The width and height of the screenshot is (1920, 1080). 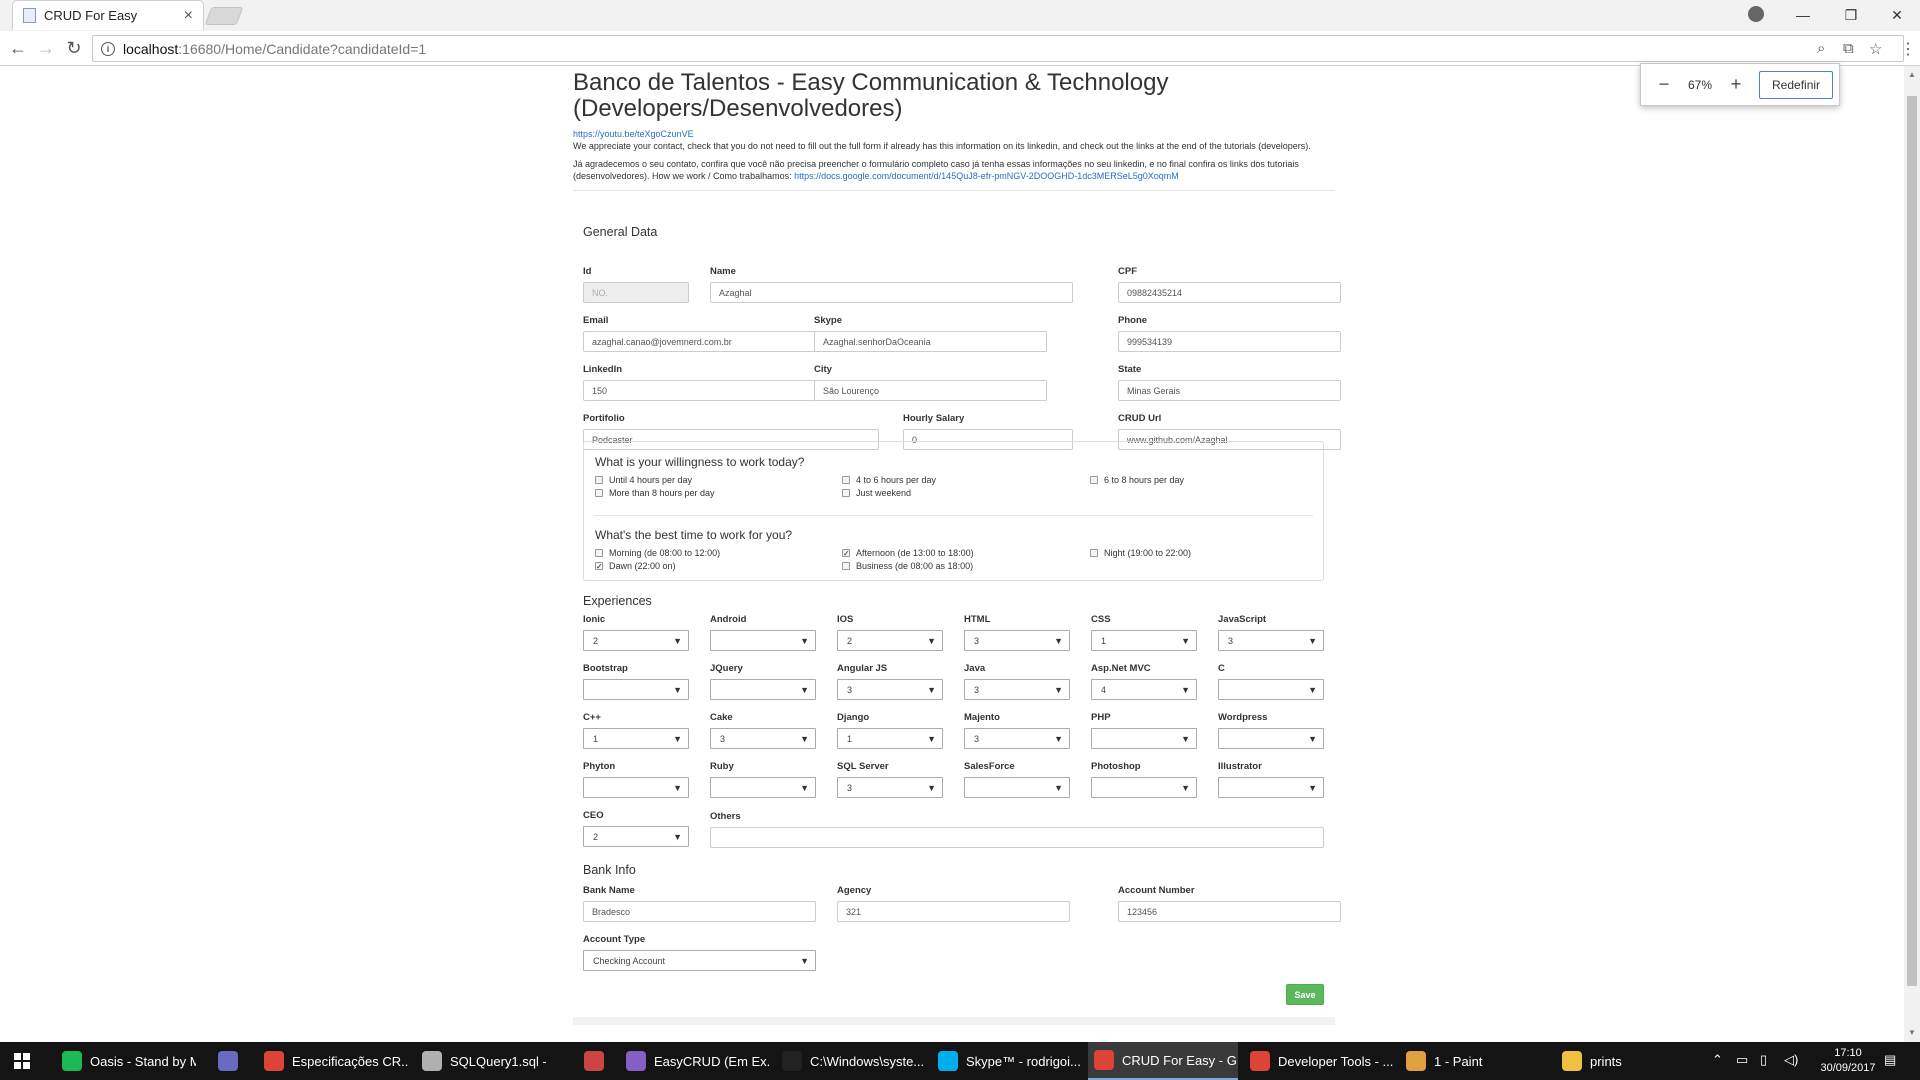 I want to click on zoom-reset-button: Redefinir, so click(x=1796, y=84).